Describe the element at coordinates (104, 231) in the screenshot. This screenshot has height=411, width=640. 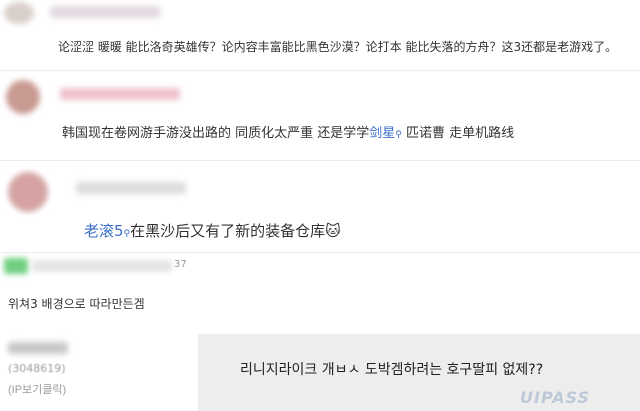
I see `mention-link: 老滚5` at that location.